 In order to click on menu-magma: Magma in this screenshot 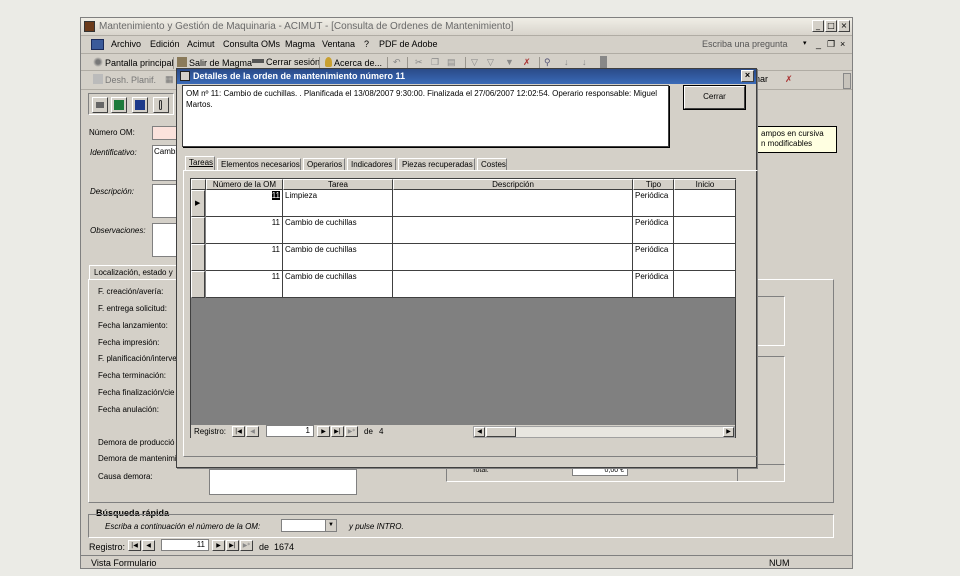, I will do `click(300, 44)`.